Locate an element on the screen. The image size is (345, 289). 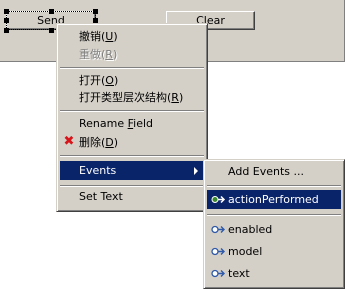
menu-item-label: 打开类型层次结构 is located at coordinates (123, 97).